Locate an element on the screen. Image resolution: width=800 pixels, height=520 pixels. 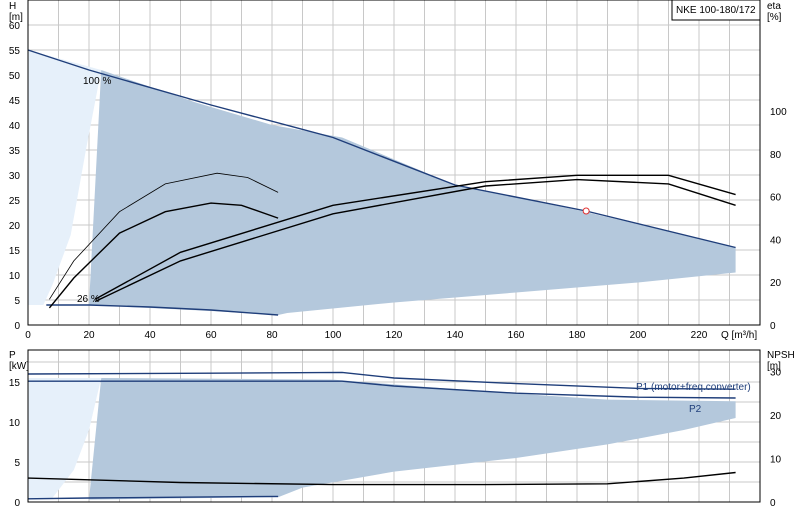
x-tick-label: 0 is located at coordinates (28, 335).